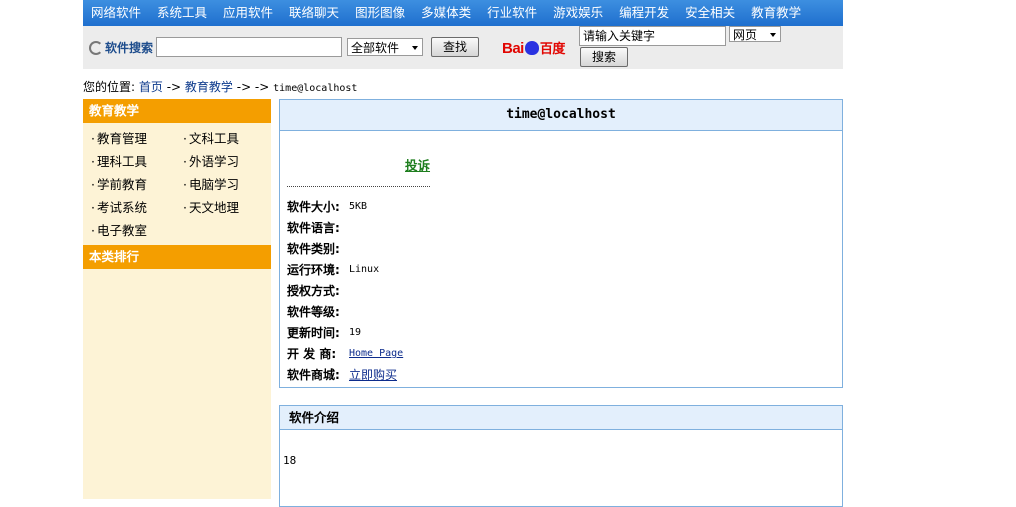 This screenshot has width=1016, height=507. I want to click on sidebar-item-exam-system: 考试系统, so click(137, 207).